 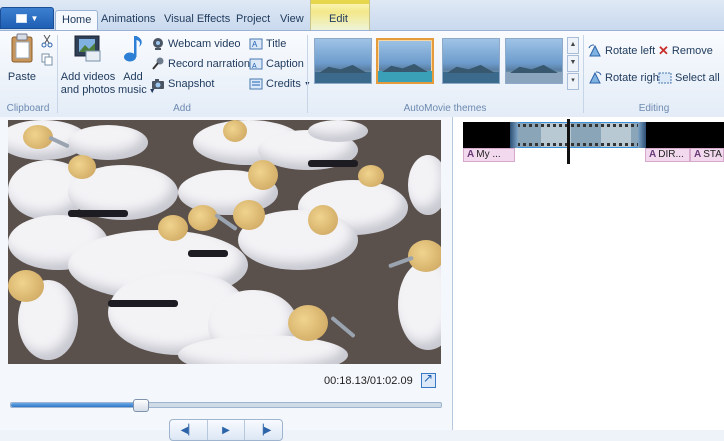 I want to click on tab-home: Home, so click(x=77, y=20).